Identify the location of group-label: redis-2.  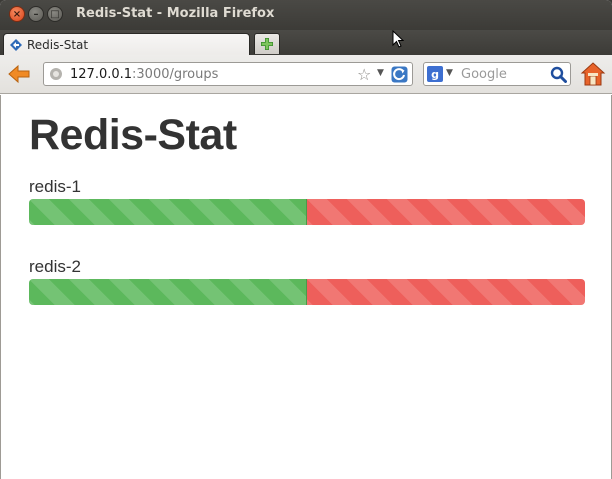
(55, 266).